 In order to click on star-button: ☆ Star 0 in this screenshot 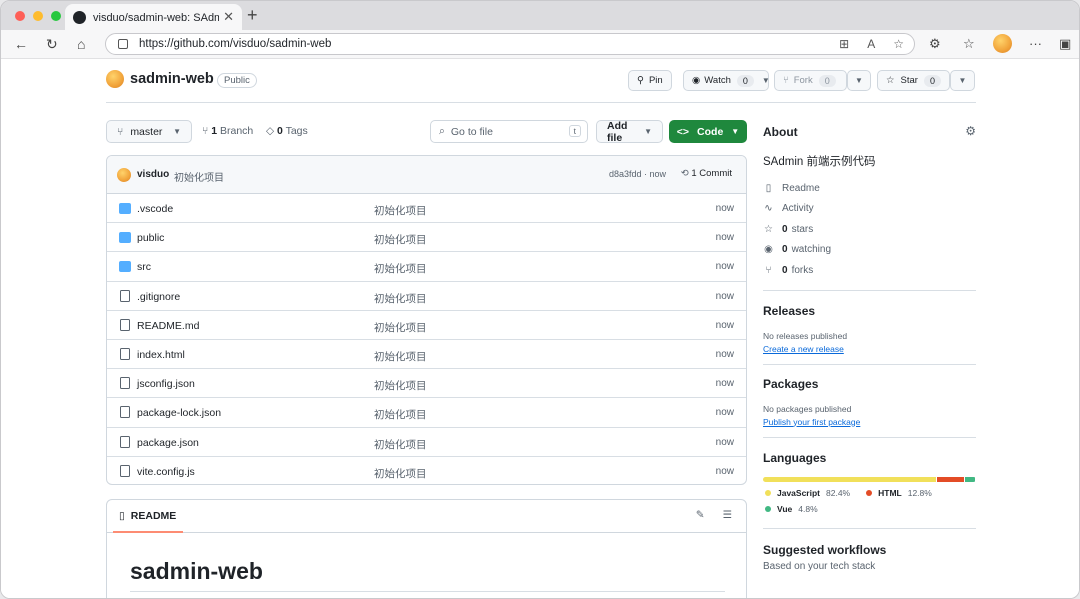, I will do `click(913, 80)`.